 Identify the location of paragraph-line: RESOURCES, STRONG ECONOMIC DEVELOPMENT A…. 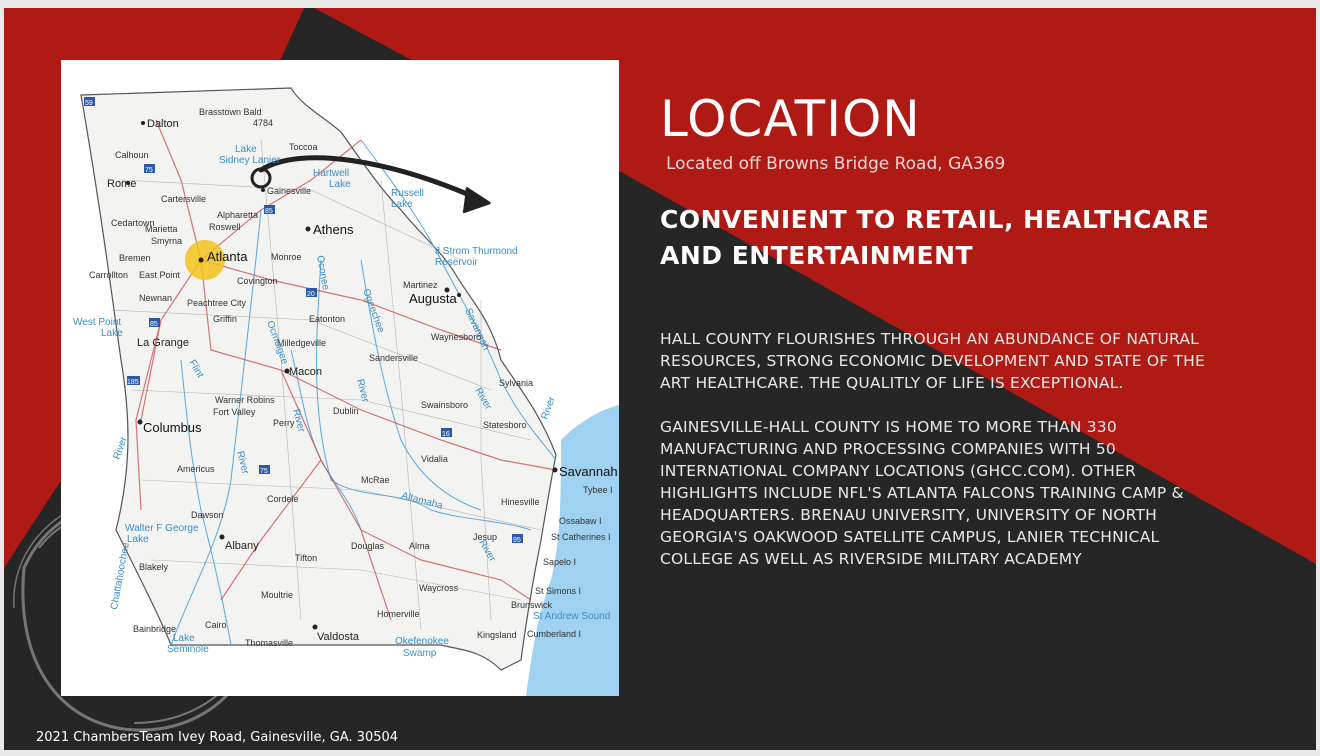
(932, 361).